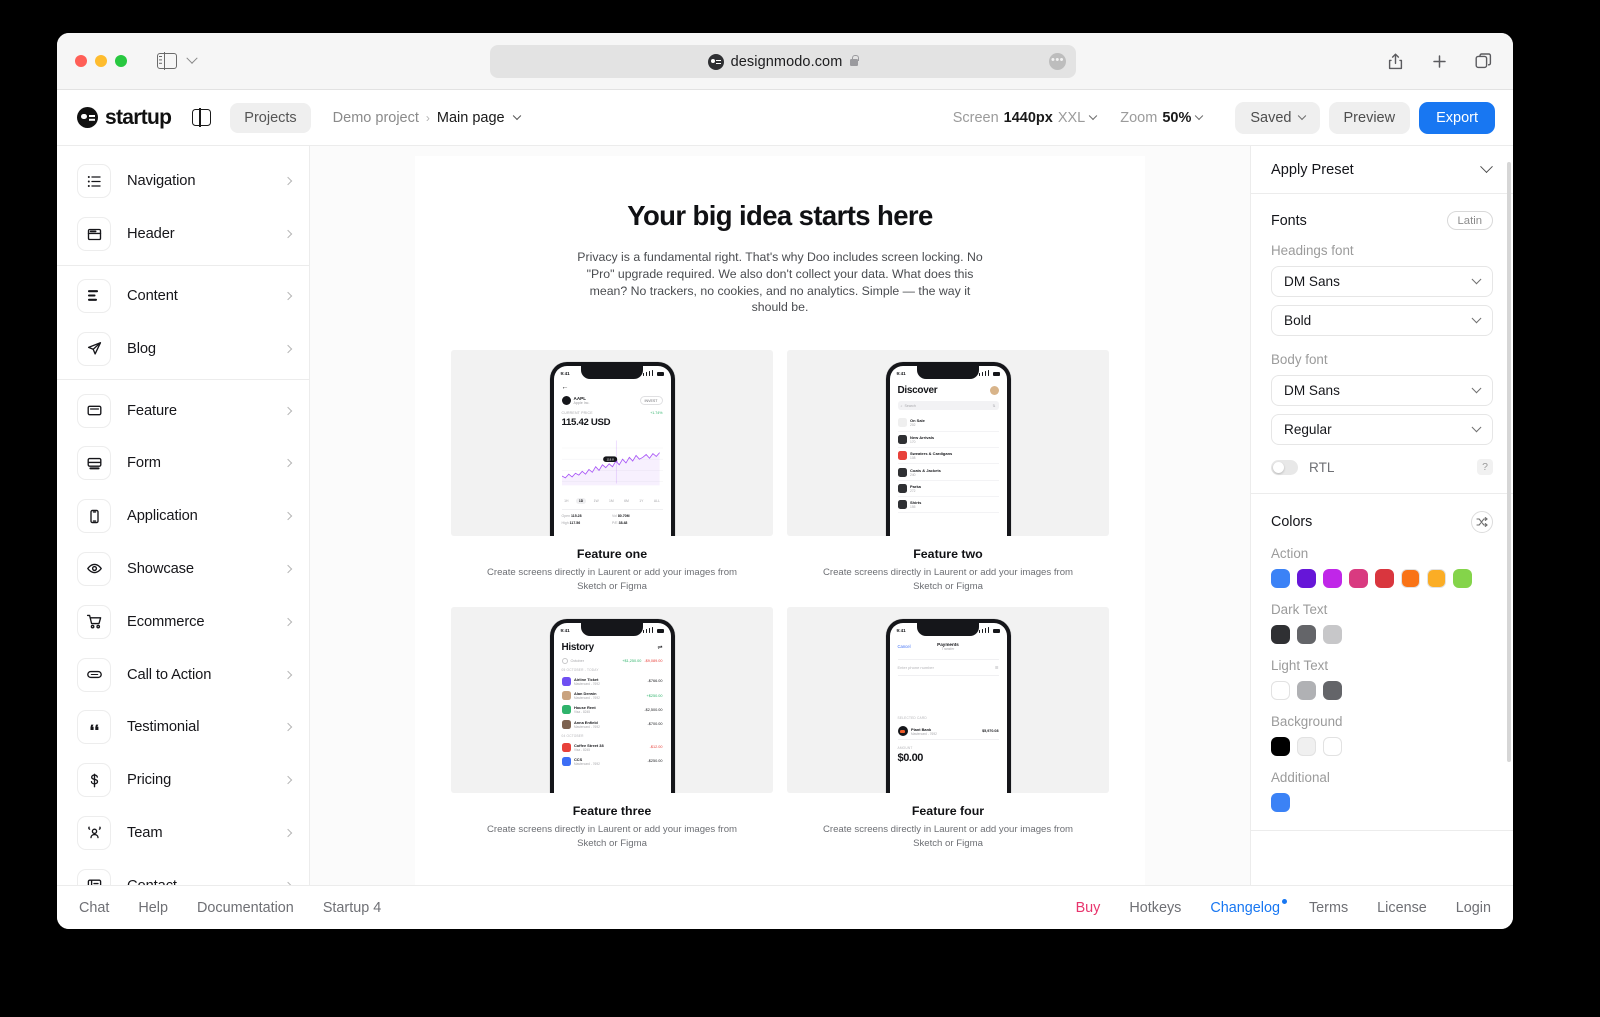 The height and width of the screenshot is (1017, 1600). What do you see at coordinates (913, 646) in the screenshot?
I see `cancel-button: Cancel` at bounding box center [913, 646].